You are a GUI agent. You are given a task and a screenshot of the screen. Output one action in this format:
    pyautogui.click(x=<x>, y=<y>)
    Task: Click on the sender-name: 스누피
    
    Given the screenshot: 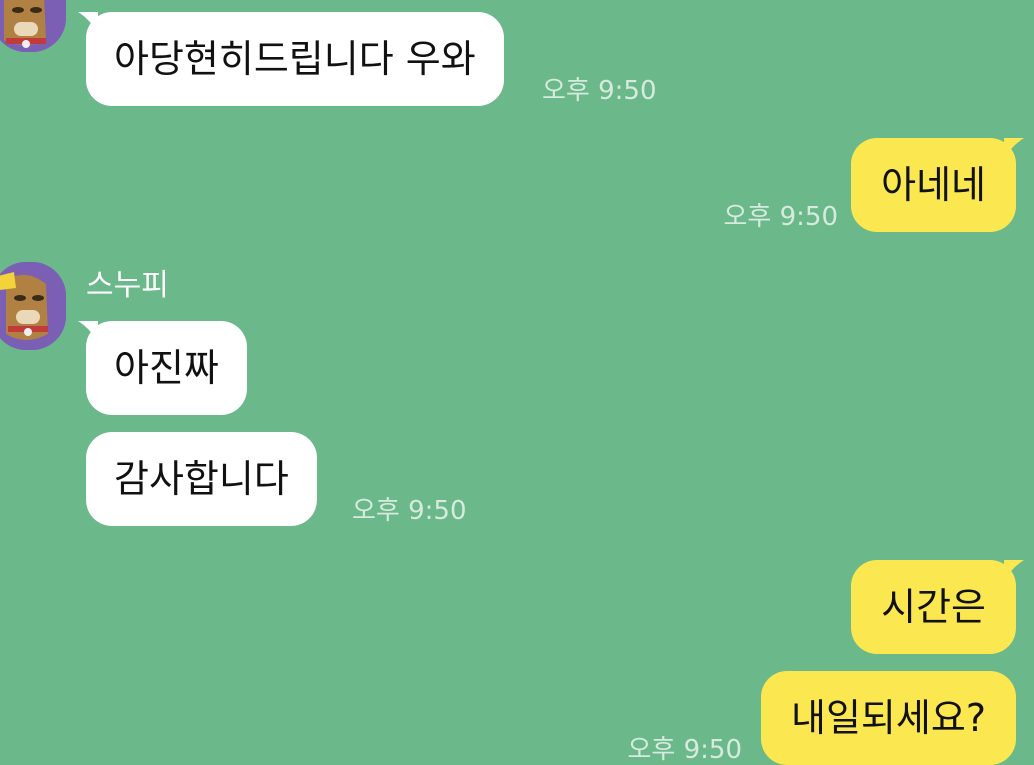 What is the action you would take?
    pyautogui.click(x=127, y=285)
    